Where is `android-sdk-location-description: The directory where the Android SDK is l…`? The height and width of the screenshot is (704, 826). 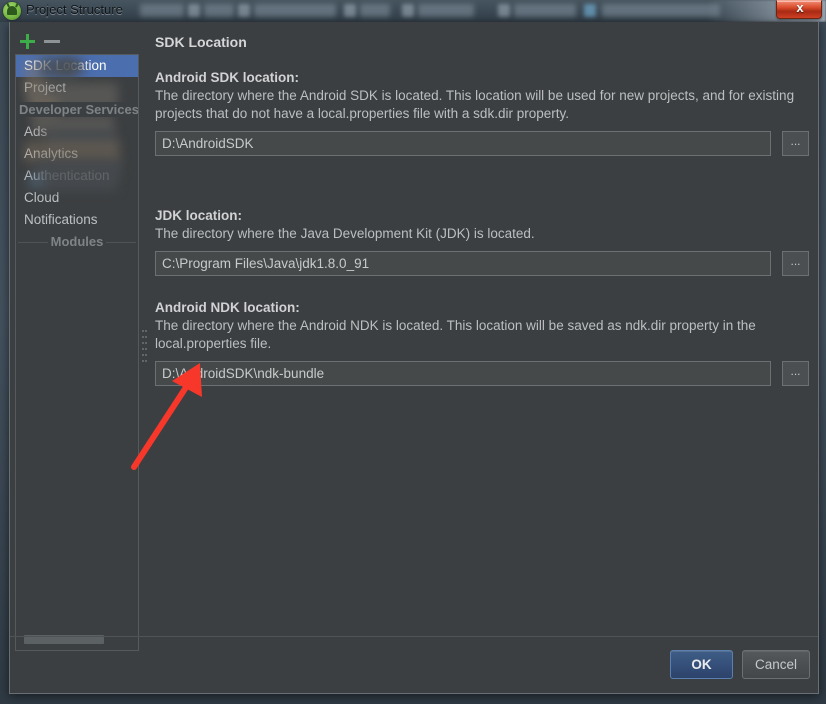
android-sdk-location-description: The directory where the Android SDK is l… is located at coordinates (475, 104).